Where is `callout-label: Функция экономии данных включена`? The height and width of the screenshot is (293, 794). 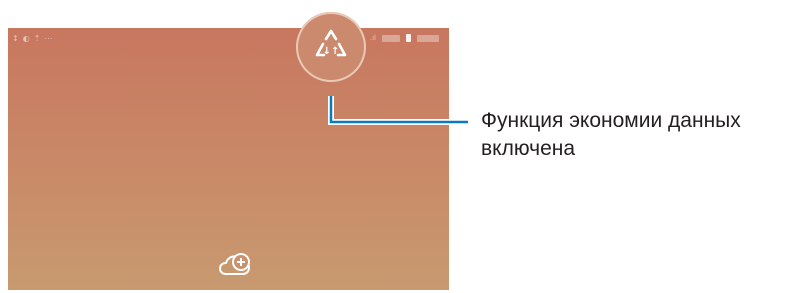 callout-label: Функция экономии данных включена is located at coordinates (636, 135).